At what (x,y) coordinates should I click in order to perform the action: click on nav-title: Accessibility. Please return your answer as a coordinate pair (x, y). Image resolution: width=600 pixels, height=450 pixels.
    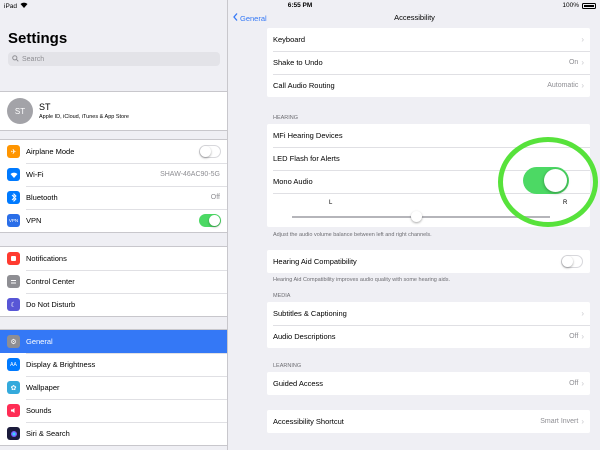
    Looking at the image, I should click on (414, 17).